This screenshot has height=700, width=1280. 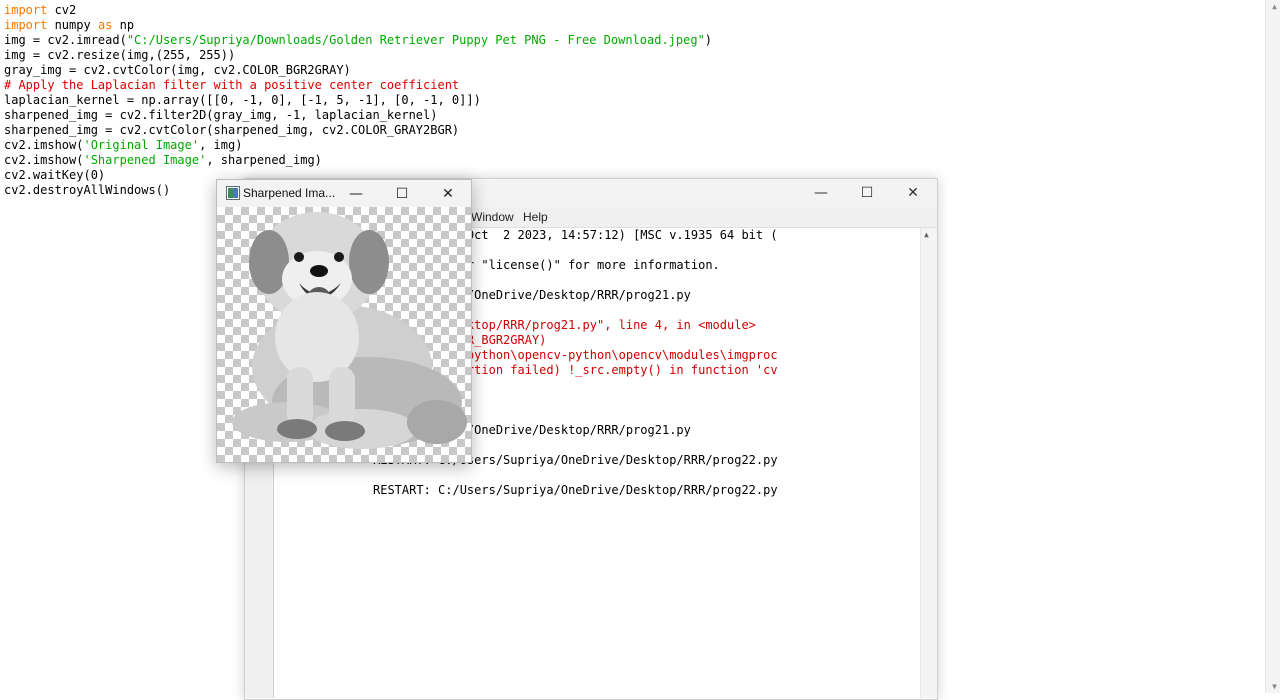 What do you see at coordinates (349, 330) in the screenshot?
I see `puppy-image` at bounding box center [349, 330].